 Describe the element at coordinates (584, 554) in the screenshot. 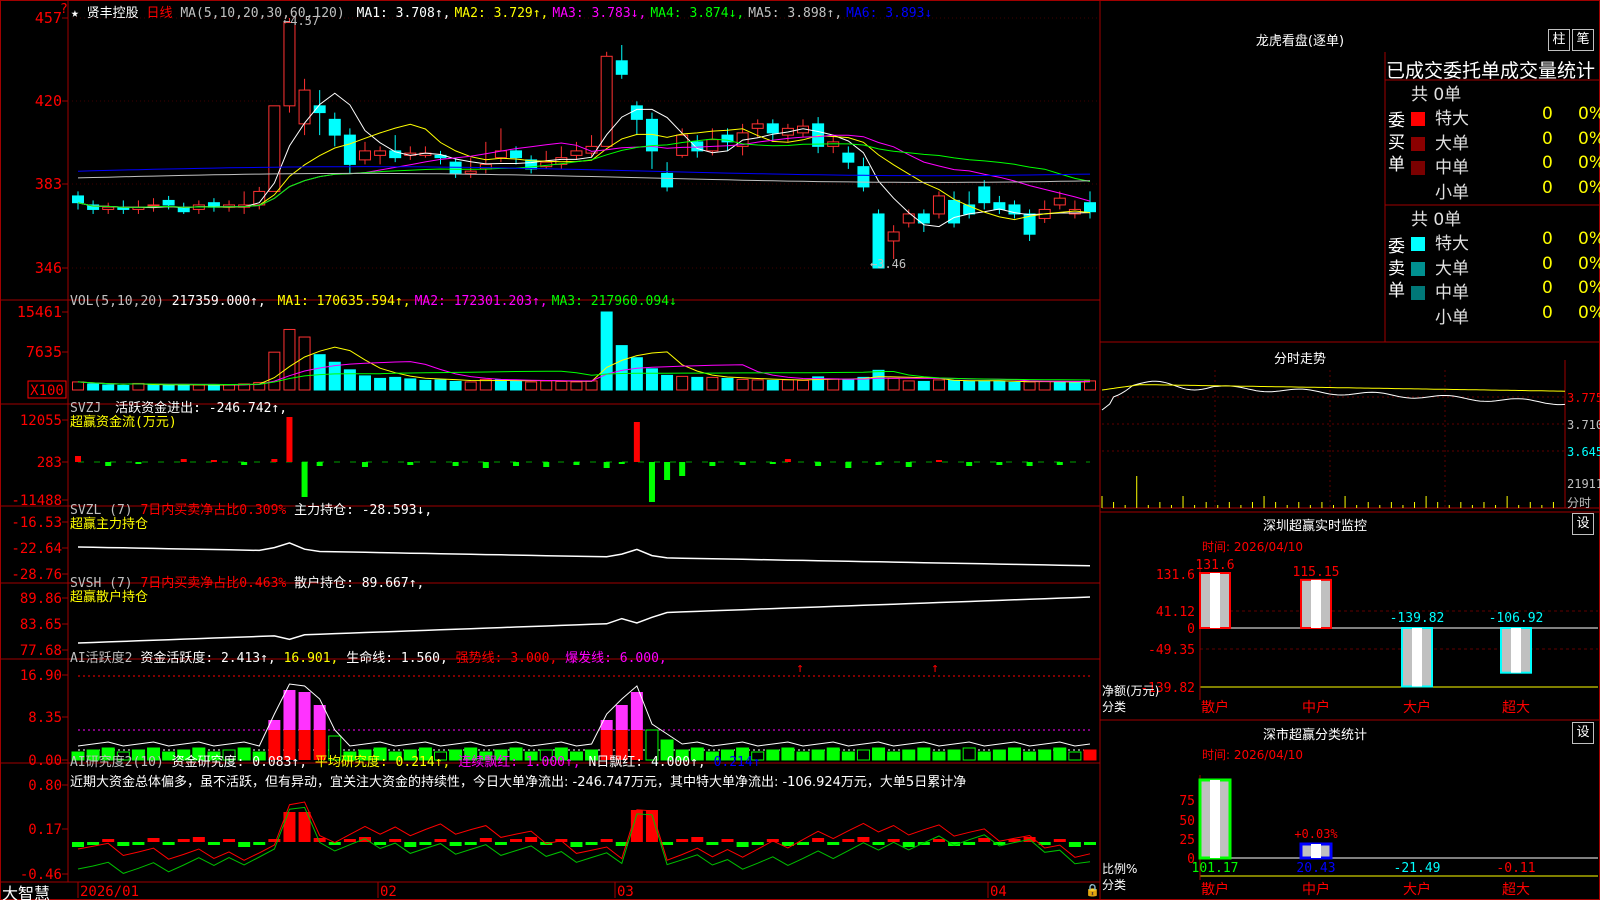

I see `svzl-line` at that location.